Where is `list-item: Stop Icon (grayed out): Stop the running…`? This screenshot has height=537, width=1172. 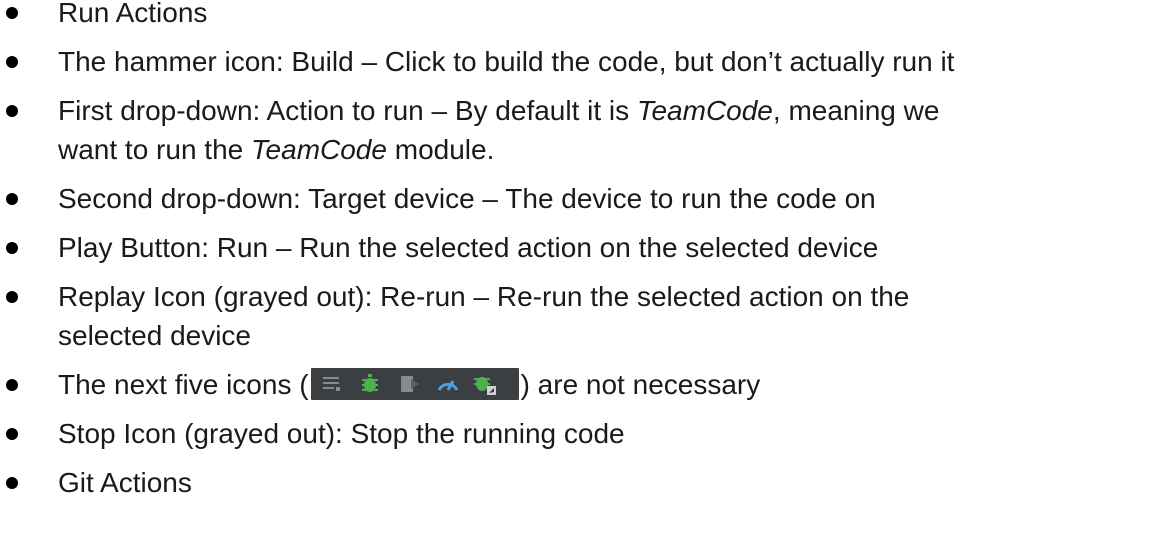
list-item: Stop Icon (grayed out): Stop the running… is located at coordinates (586, 433).